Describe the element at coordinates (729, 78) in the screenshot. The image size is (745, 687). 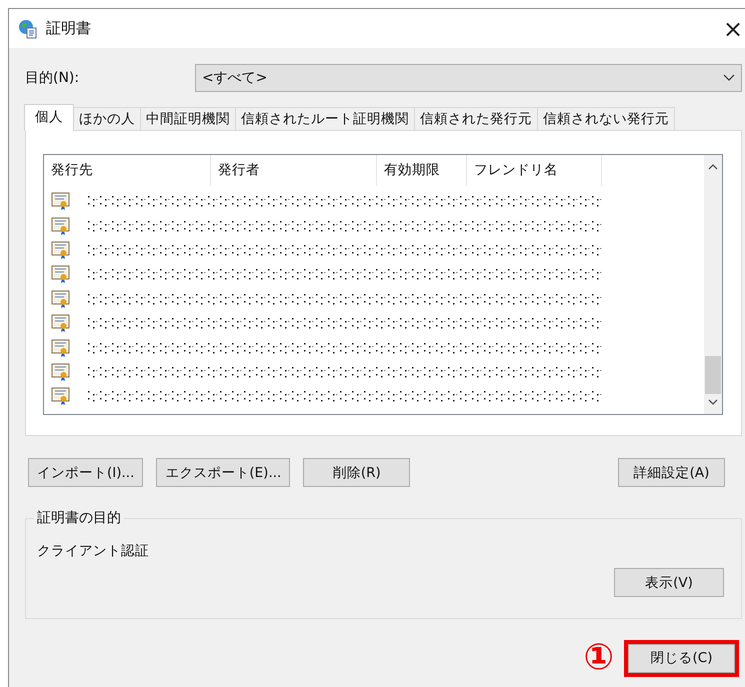
I see `chevron-down-icon` at that location.